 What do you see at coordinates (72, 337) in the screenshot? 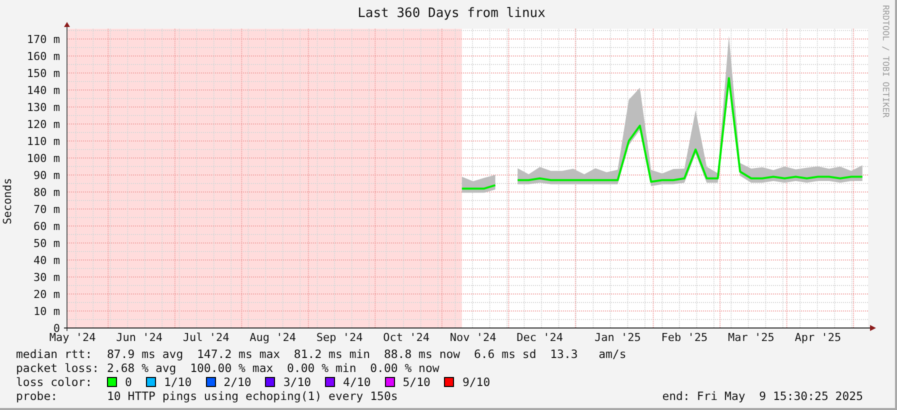
I see `x-tick-label: May '24` at bounding box center [72, 337].